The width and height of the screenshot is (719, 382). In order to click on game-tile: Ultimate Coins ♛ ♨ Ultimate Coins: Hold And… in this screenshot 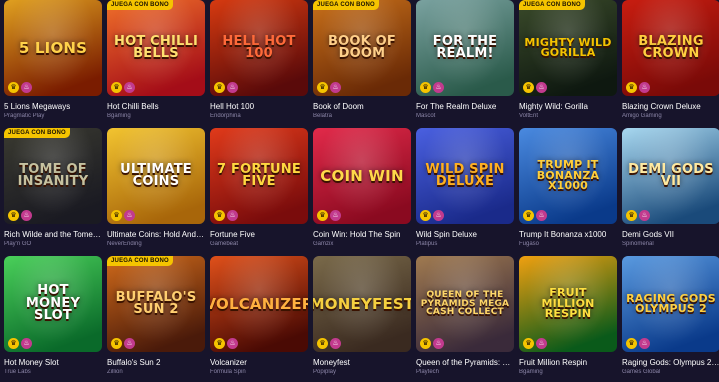, I will do `click(156, 190)`.